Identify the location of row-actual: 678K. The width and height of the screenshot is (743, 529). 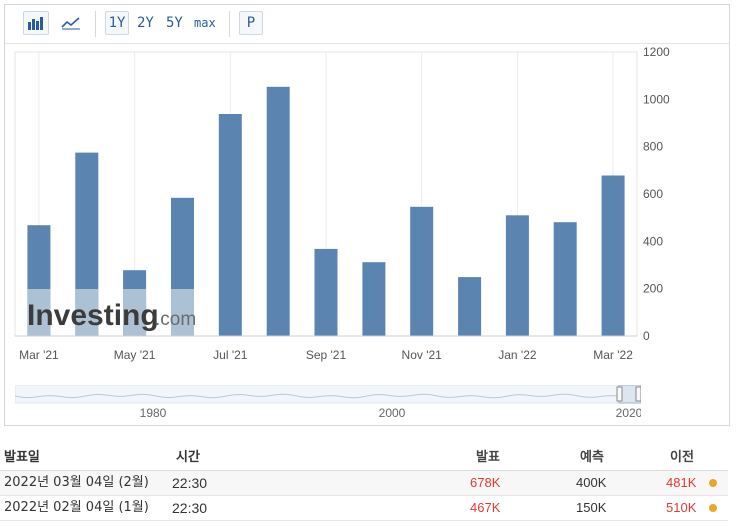
(485, 482).